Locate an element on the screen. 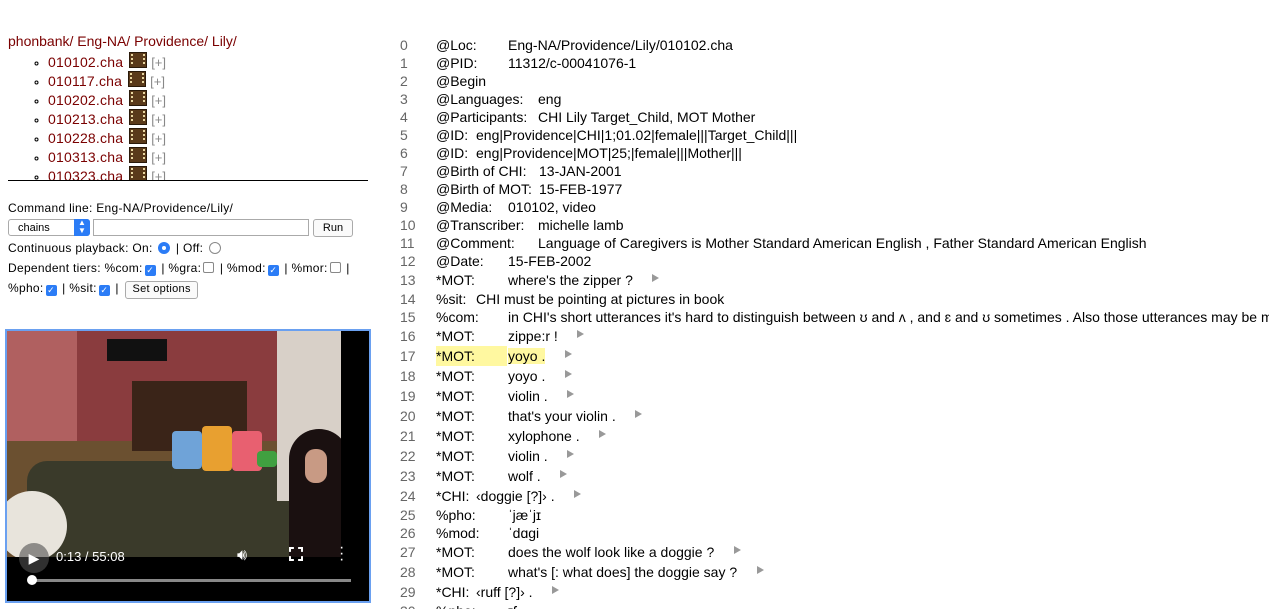 This screenshot has height=609, width=1269. transcript-line: 1 @PID: 11312/c-00041076-1 is located at coordinates (834, 63).